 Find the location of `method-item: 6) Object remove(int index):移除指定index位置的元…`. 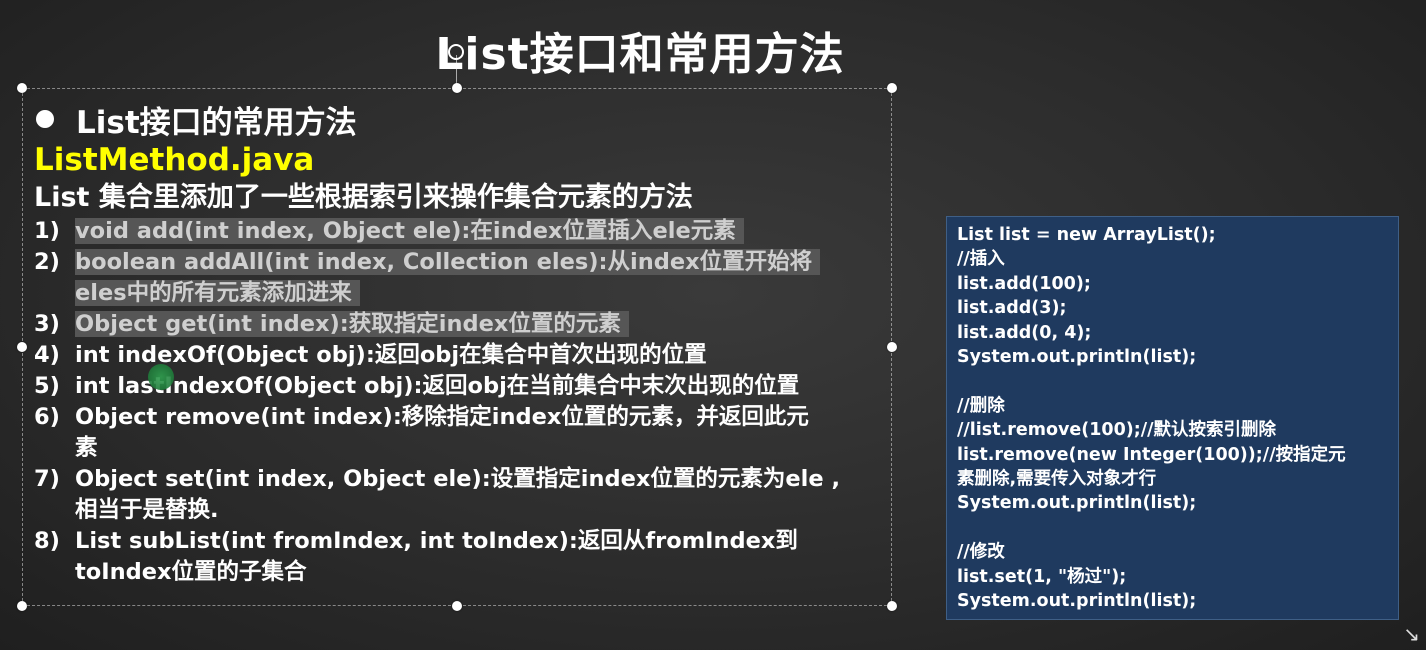

method-item: 6) Object remove(int index):移除指定index位置的元… is located at coordinates (459, 433).